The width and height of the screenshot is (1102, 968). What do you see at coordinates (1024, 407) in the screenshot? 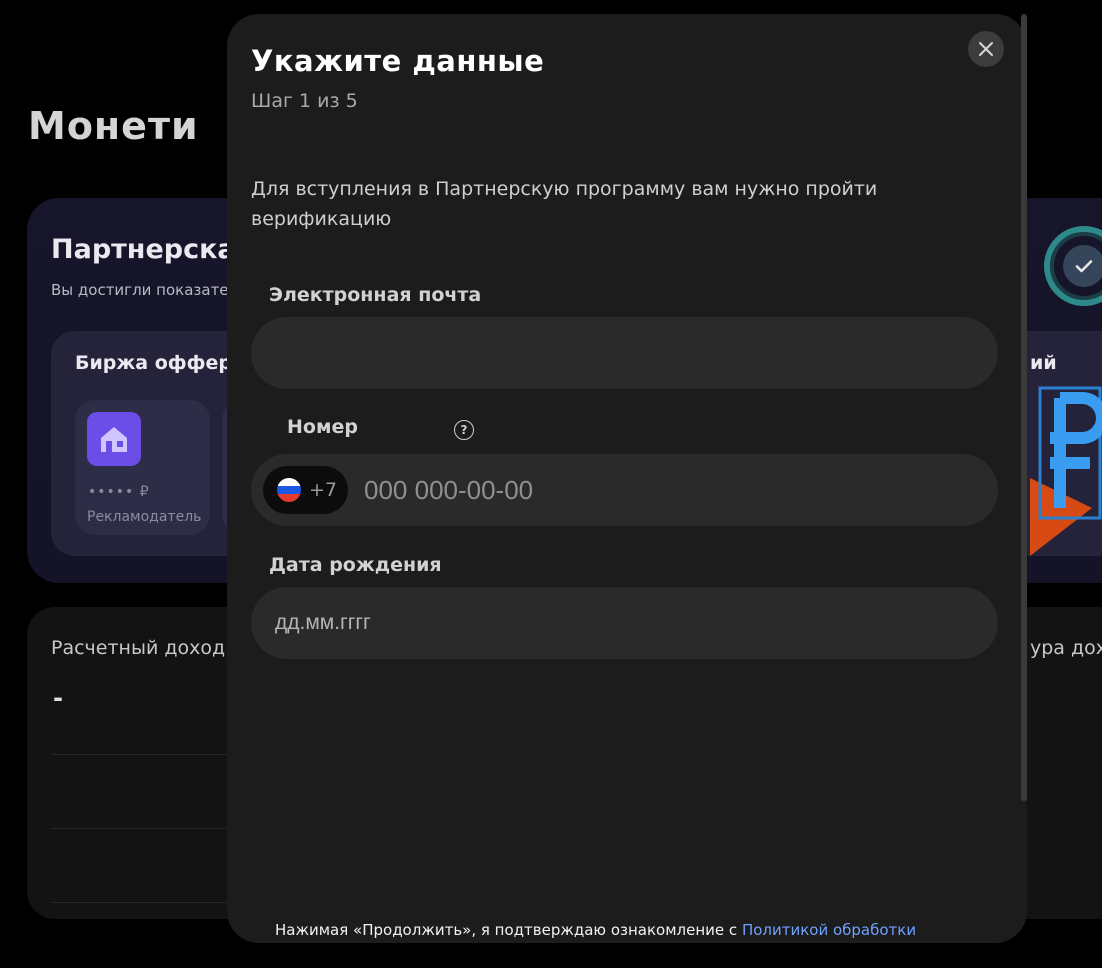
I see `modal-scrollbar` at bounding box center [1024, 407].